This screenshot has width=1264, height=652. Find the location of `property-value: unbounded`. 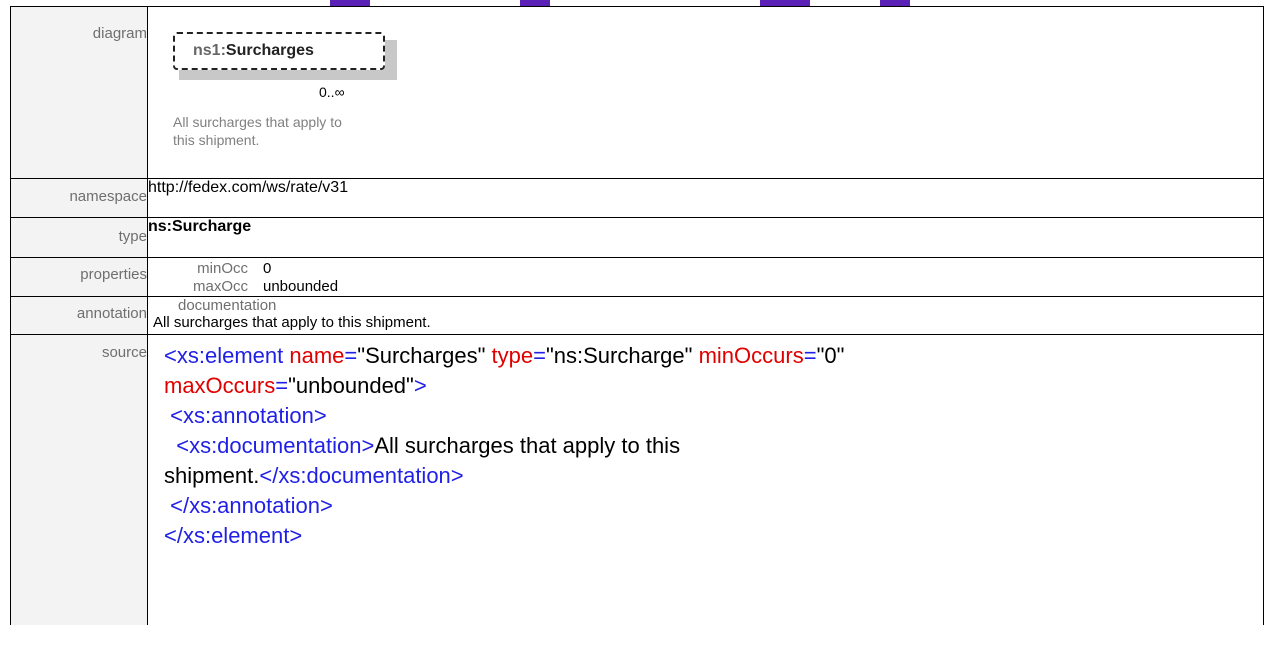

property-value: unbounded is located at coordinates (301, 286).